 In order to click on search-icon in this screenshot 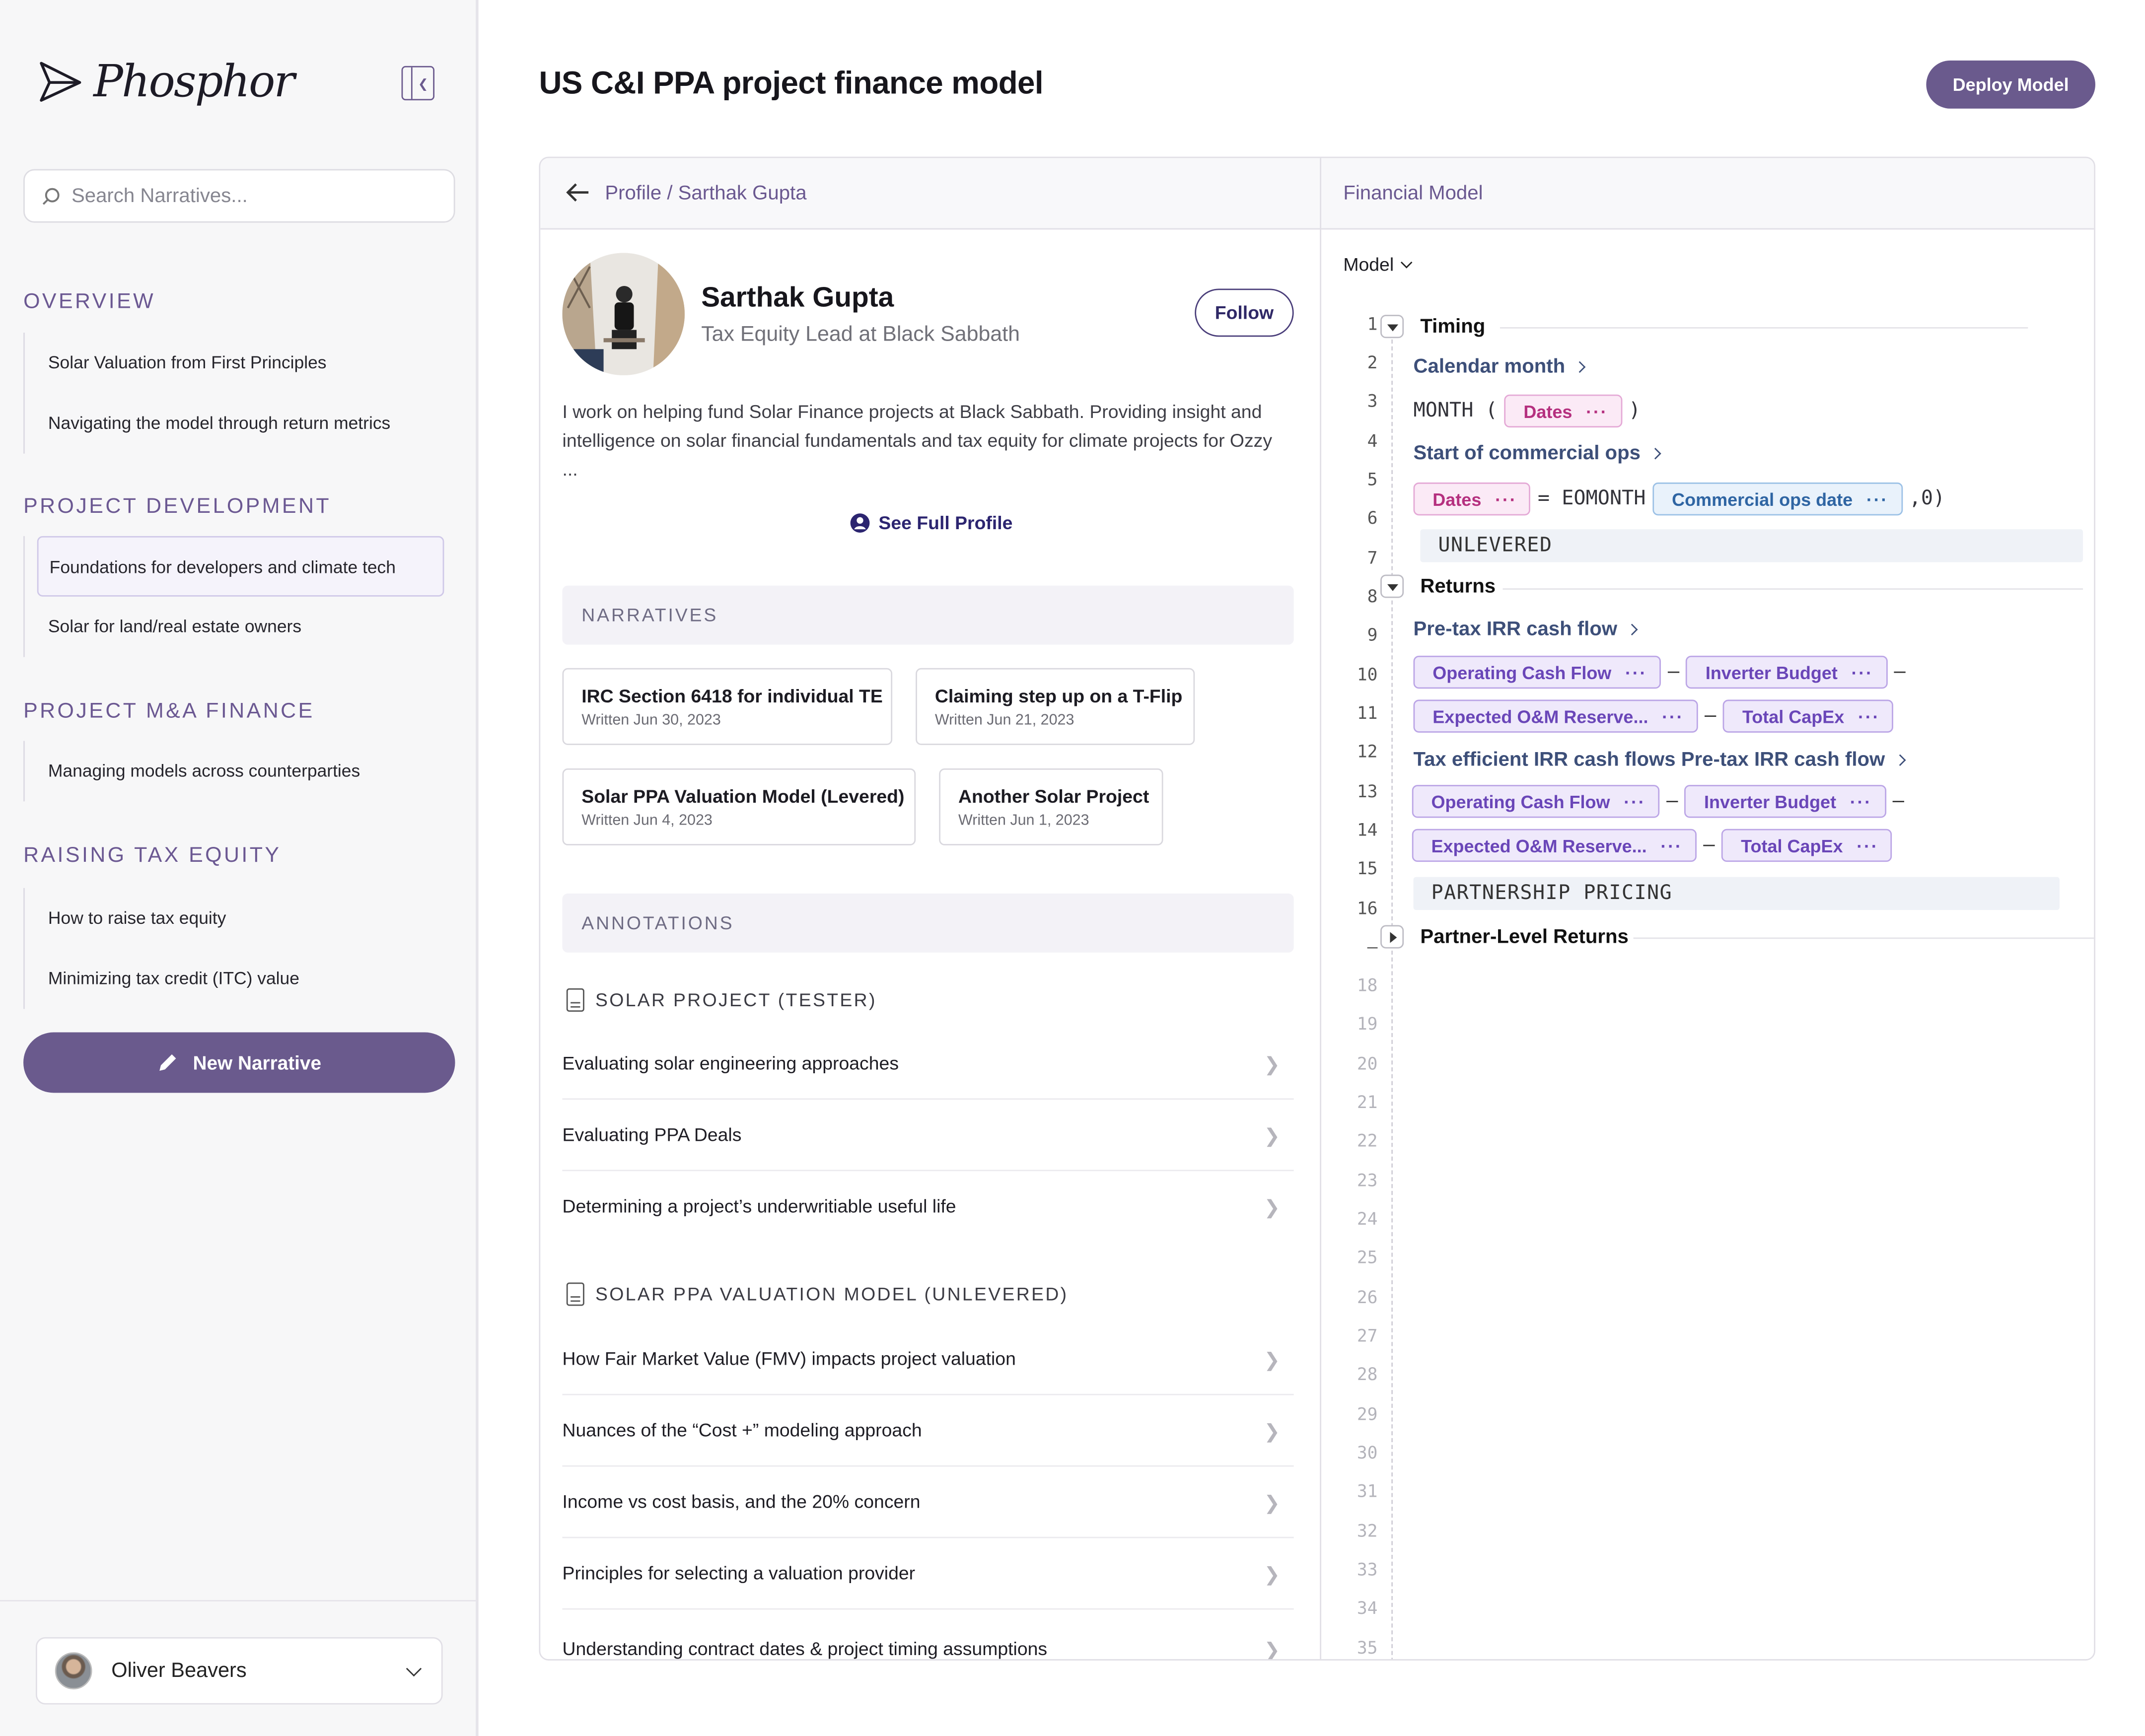, I will do `click(51, 196)`.